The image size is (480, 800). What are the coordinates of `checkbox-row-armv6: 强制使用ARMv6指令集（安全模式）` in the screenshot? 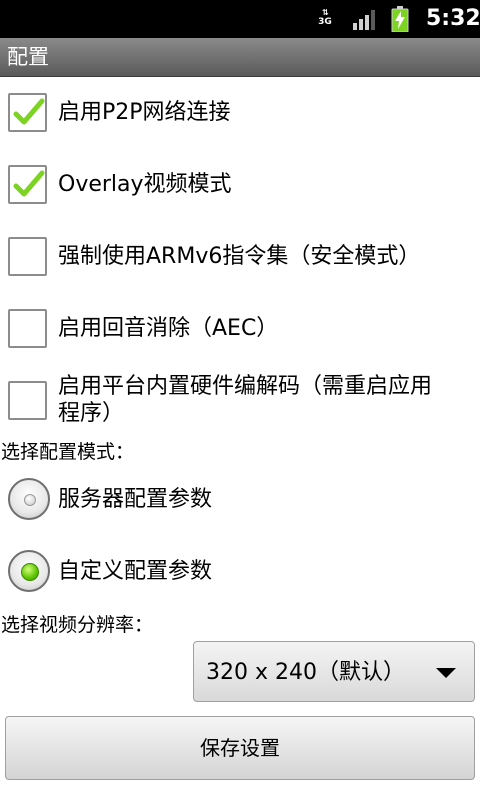 It's located at (240, 257).